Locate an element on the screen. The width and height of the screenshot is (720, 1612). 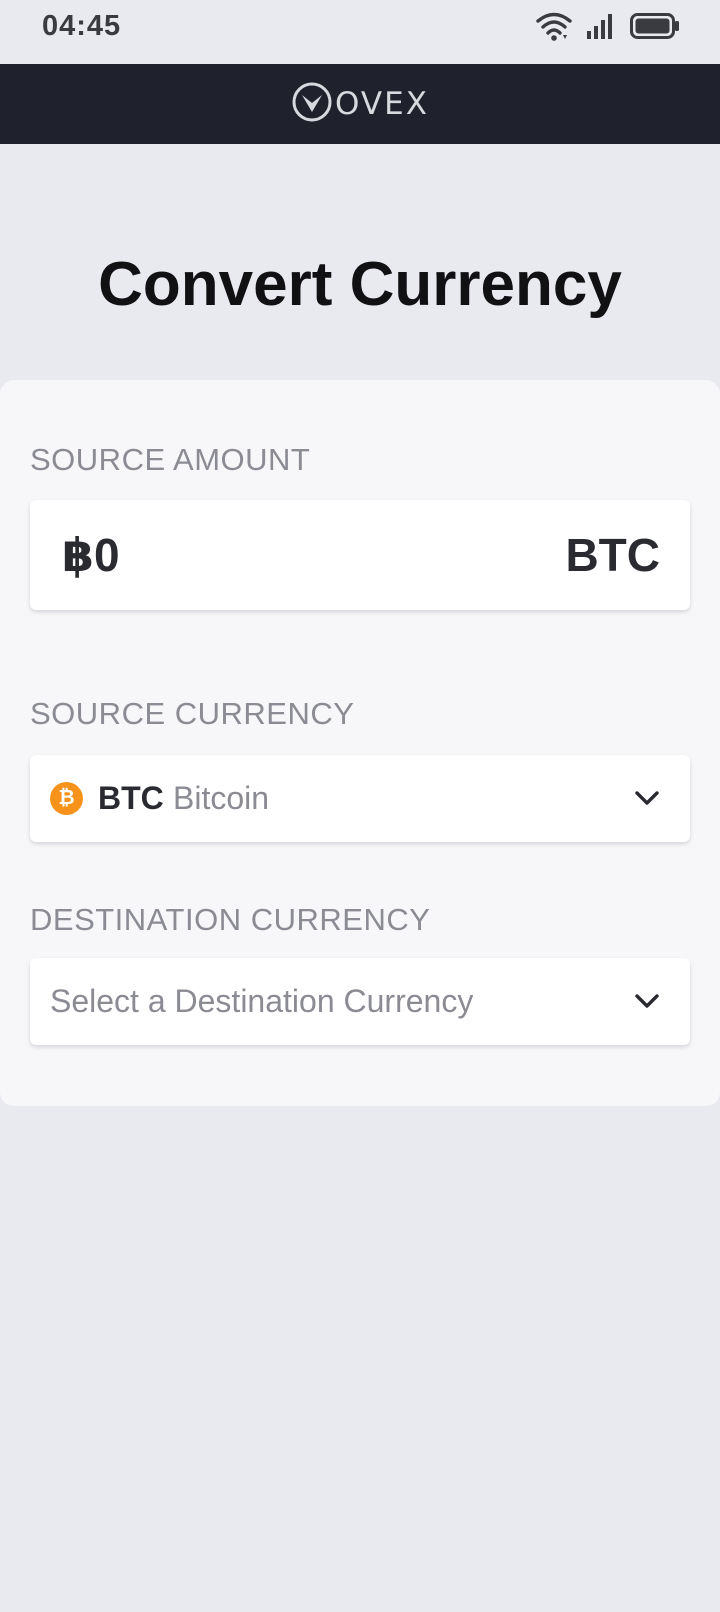
logo-text: OVEX is located at coordinates (382, 104).